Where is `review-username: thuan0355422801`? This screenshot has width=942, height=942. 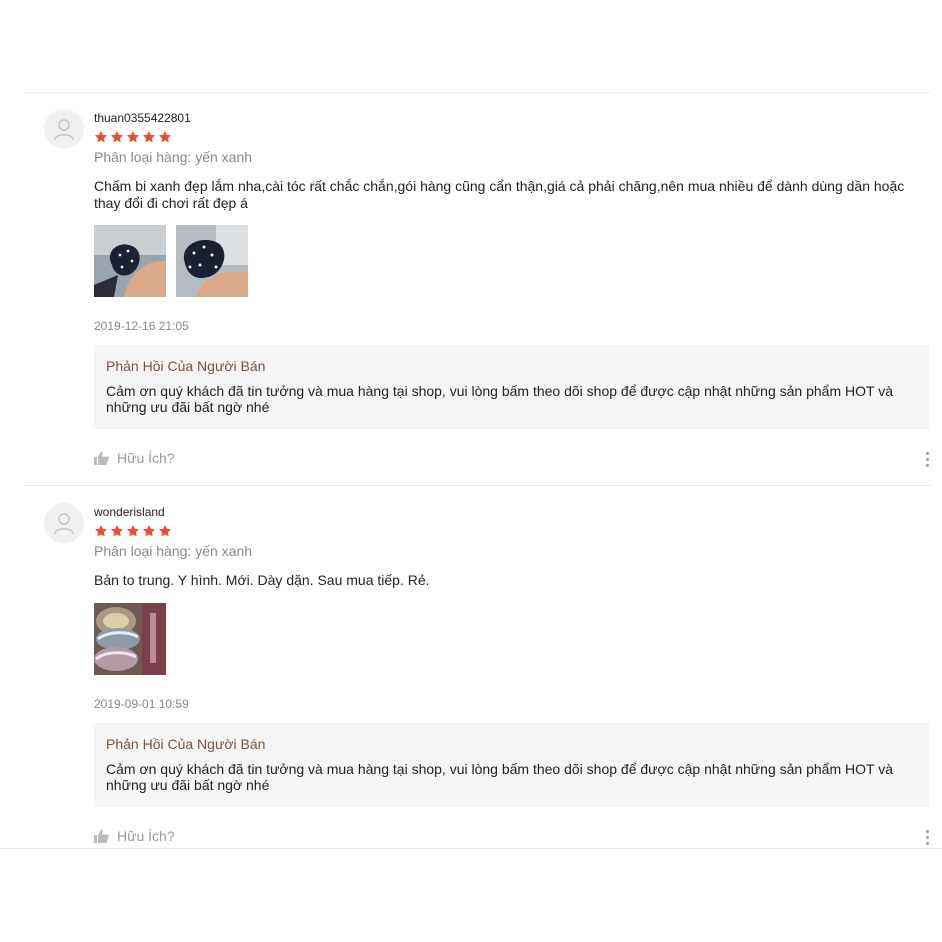 review-username: thuan0355422801 is located at coordinates (512, 118).